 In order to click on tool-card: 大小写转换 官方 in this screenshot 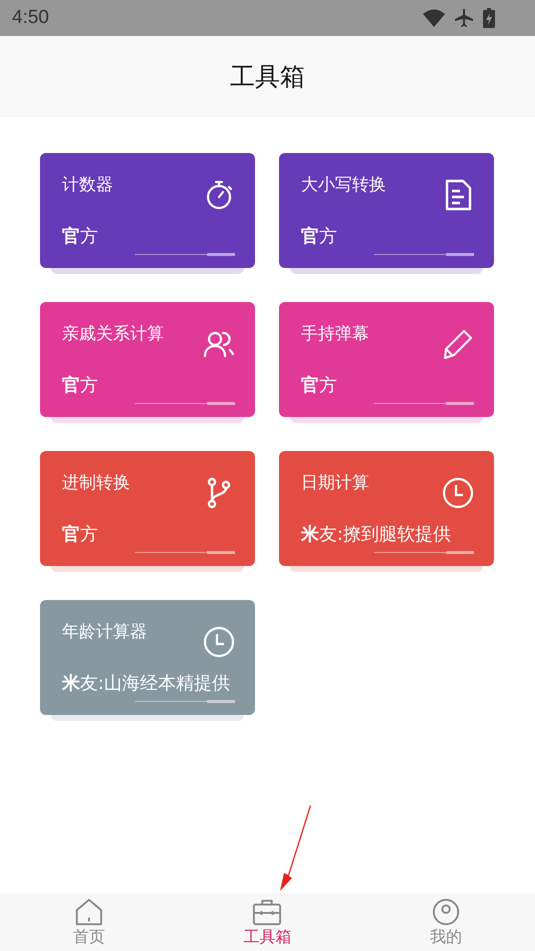, I will do `click(386, 210)`.